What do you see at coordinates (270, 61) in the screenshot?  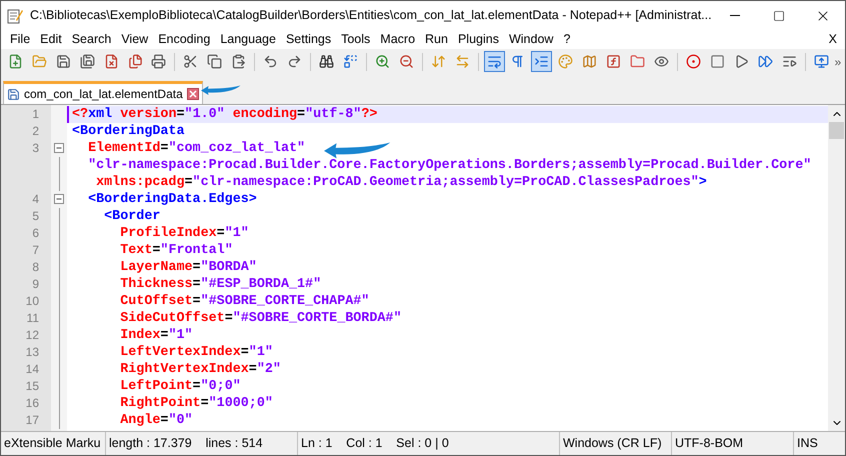 I see `undo-icon` at bounding box center [270, 61].